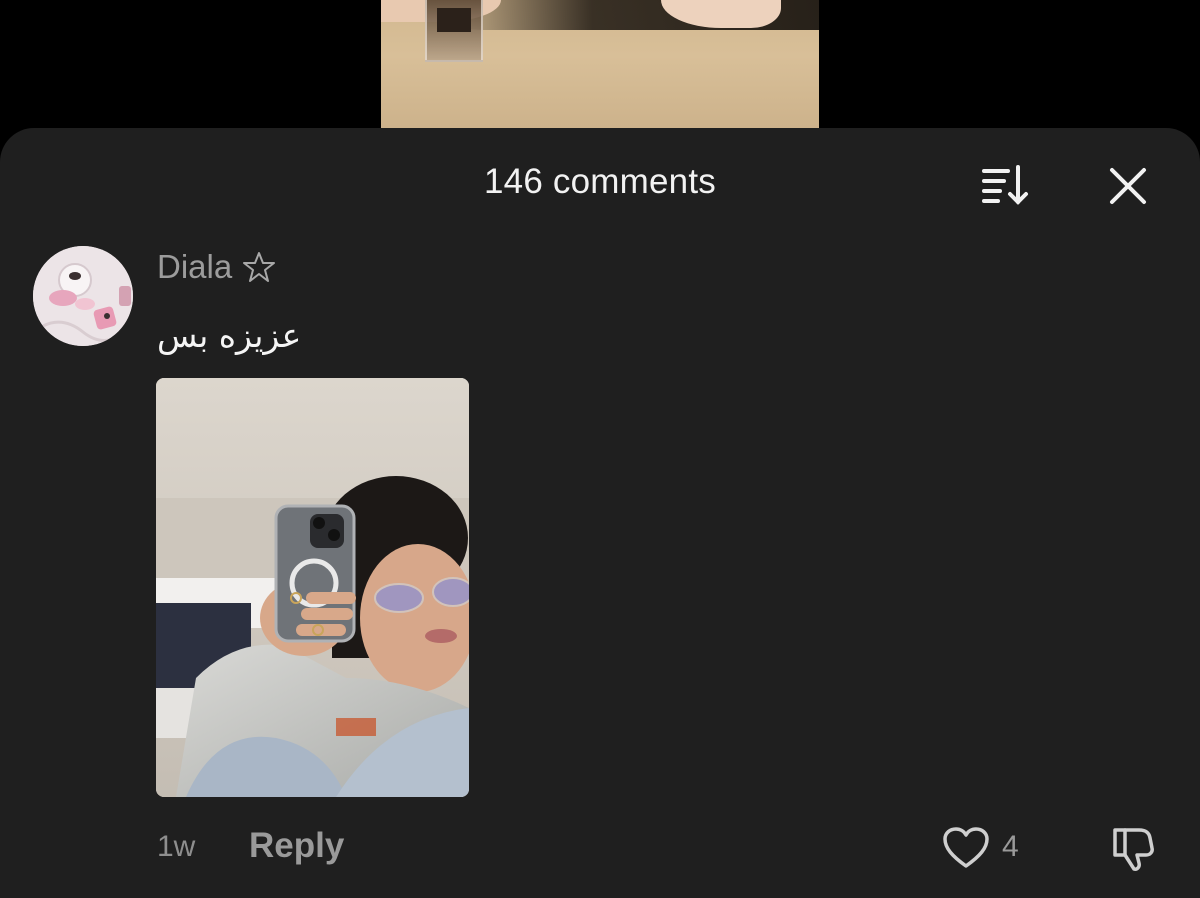 This screenshot has width=1200, height=898. I want to click on thumbs-down-icon, so click(1133, 849).